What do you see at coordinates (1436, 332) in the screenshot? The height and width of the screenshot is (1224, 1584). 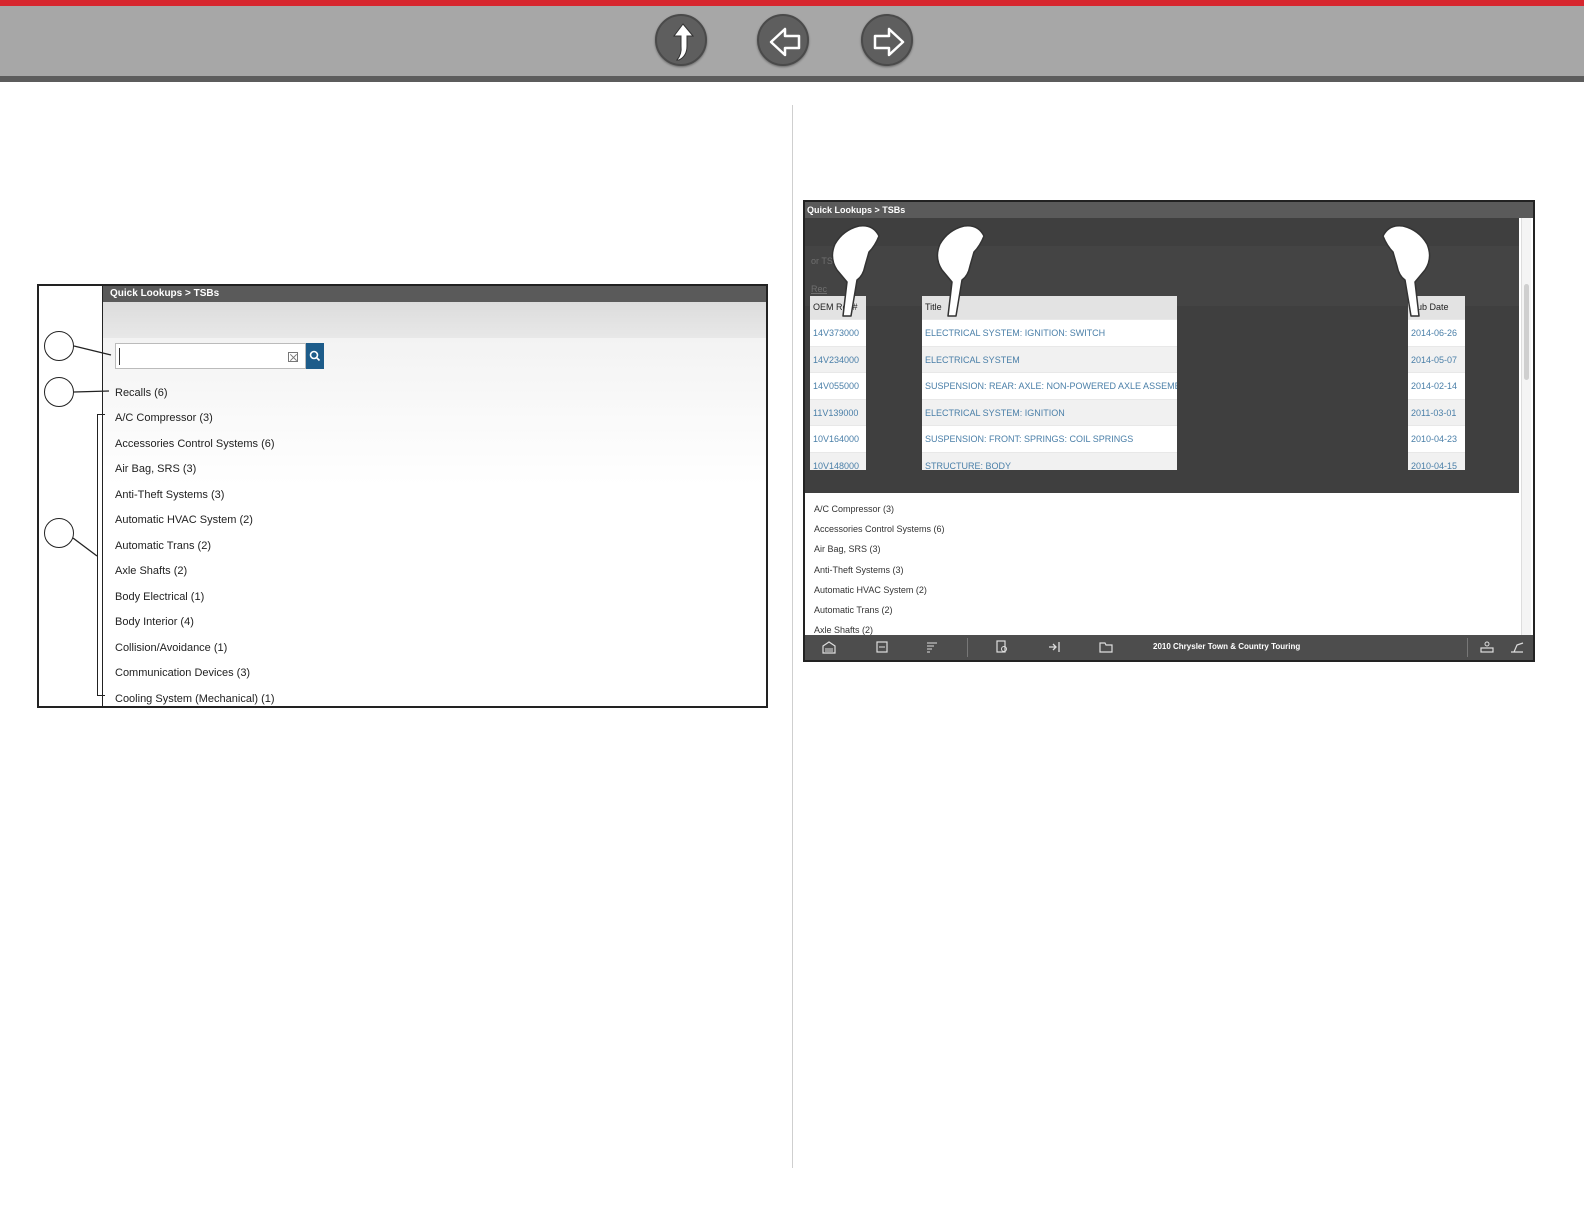 I see `pub-date-cell: 2014-06-26` at bounding box center [1436, 332].